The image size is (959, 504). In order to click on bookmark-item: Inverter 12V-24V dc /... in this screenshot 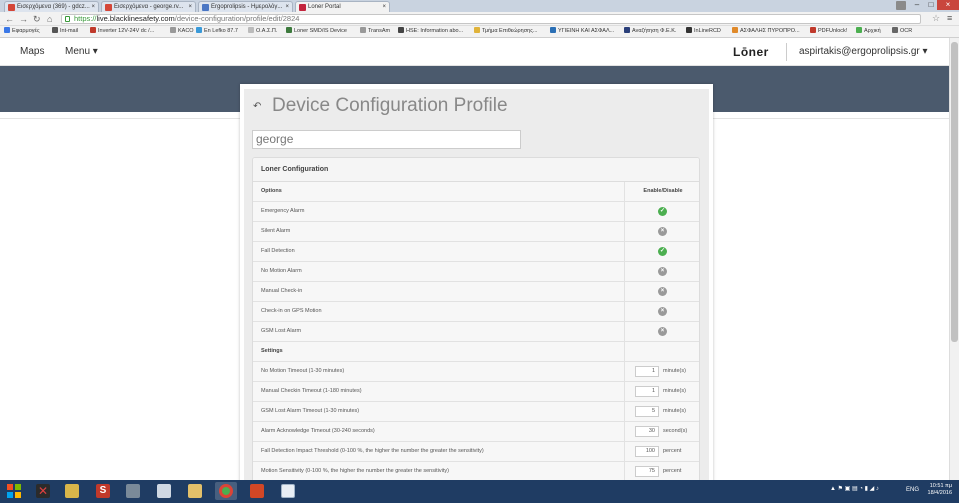, I will do `click(122, 31)`.